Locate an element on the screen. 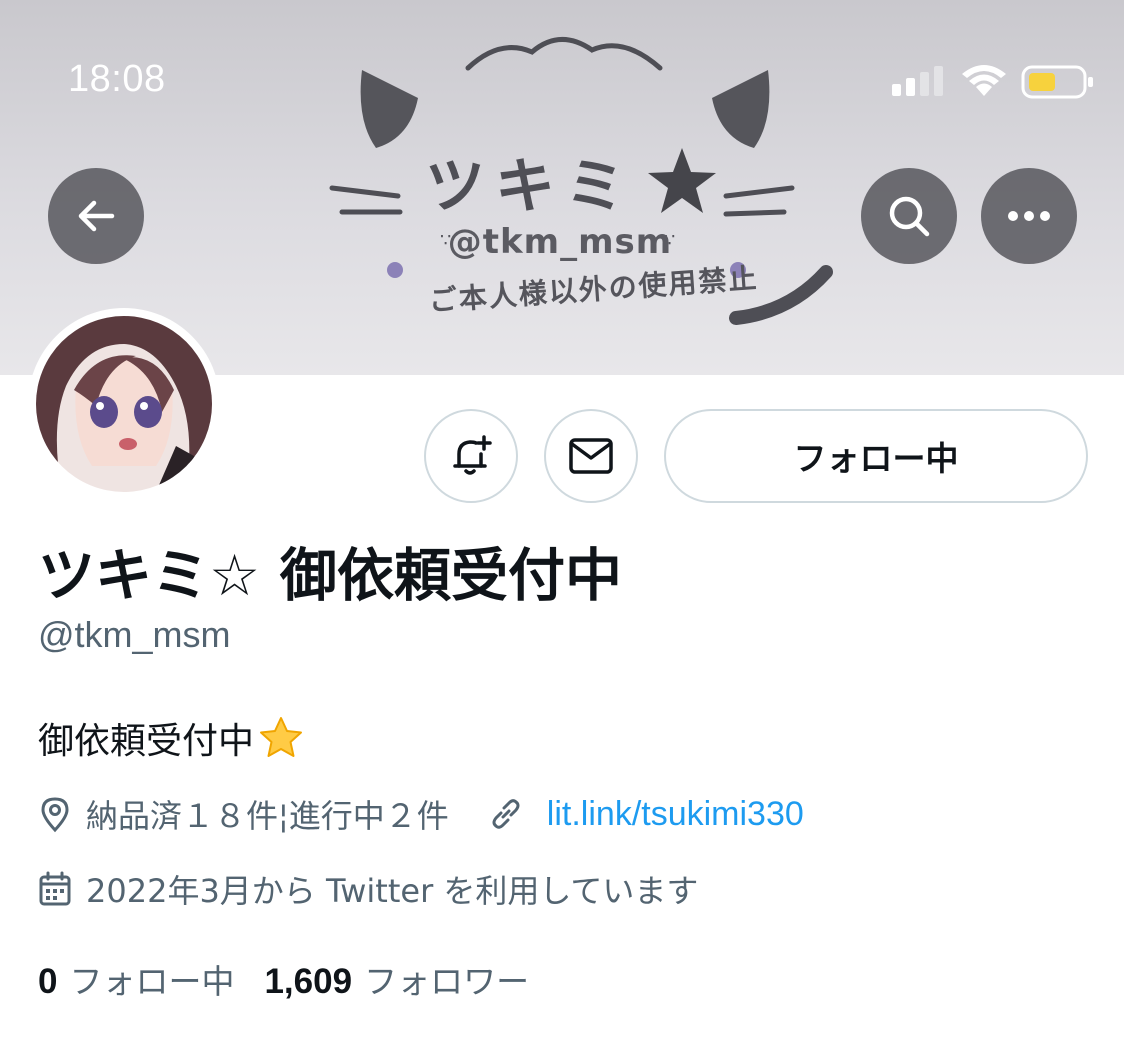 The width and height of the screenshot is (1124, 1050). bell-plus-icon is located at coordinates (472, 455).